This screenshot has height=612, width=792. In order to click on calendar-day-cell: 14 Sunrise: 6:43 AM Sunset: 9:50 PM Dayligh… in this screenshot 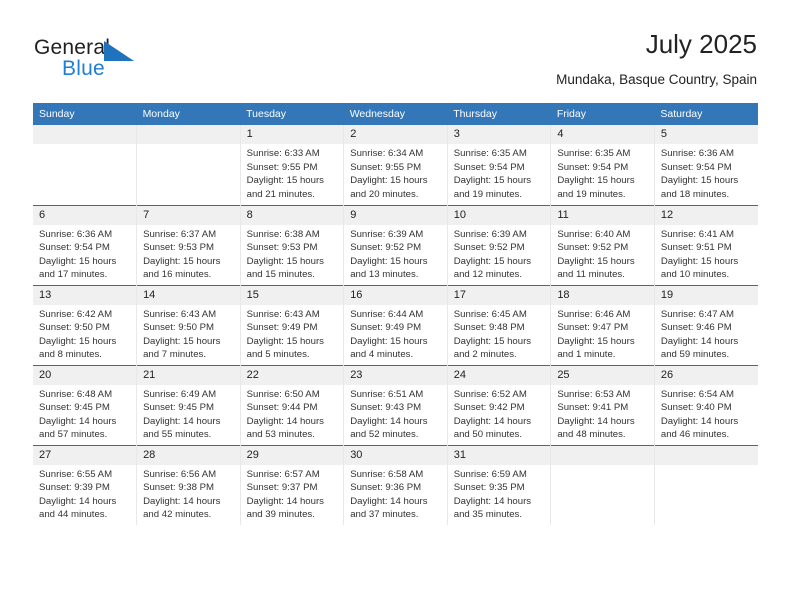, I will do `click(188, 324)`.